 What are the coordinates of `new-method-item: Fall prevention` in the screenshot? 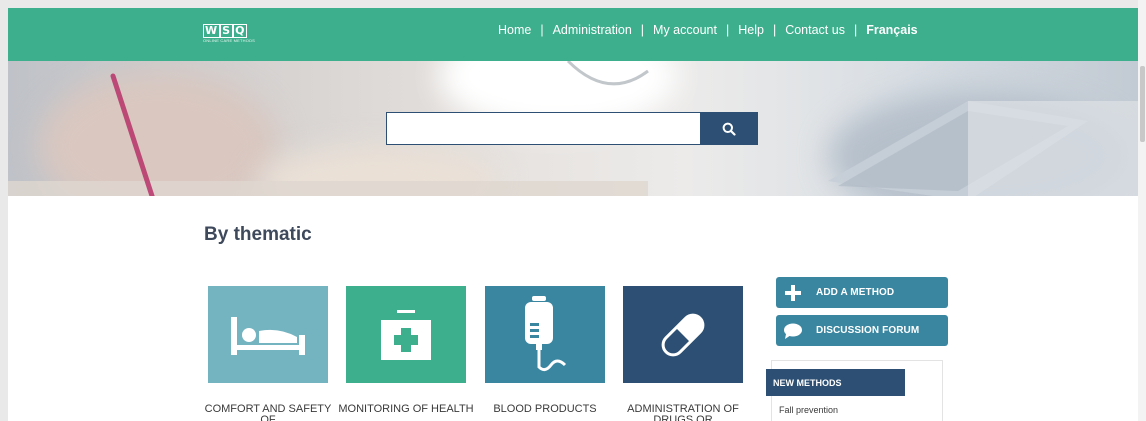 It's located at (808, 410).